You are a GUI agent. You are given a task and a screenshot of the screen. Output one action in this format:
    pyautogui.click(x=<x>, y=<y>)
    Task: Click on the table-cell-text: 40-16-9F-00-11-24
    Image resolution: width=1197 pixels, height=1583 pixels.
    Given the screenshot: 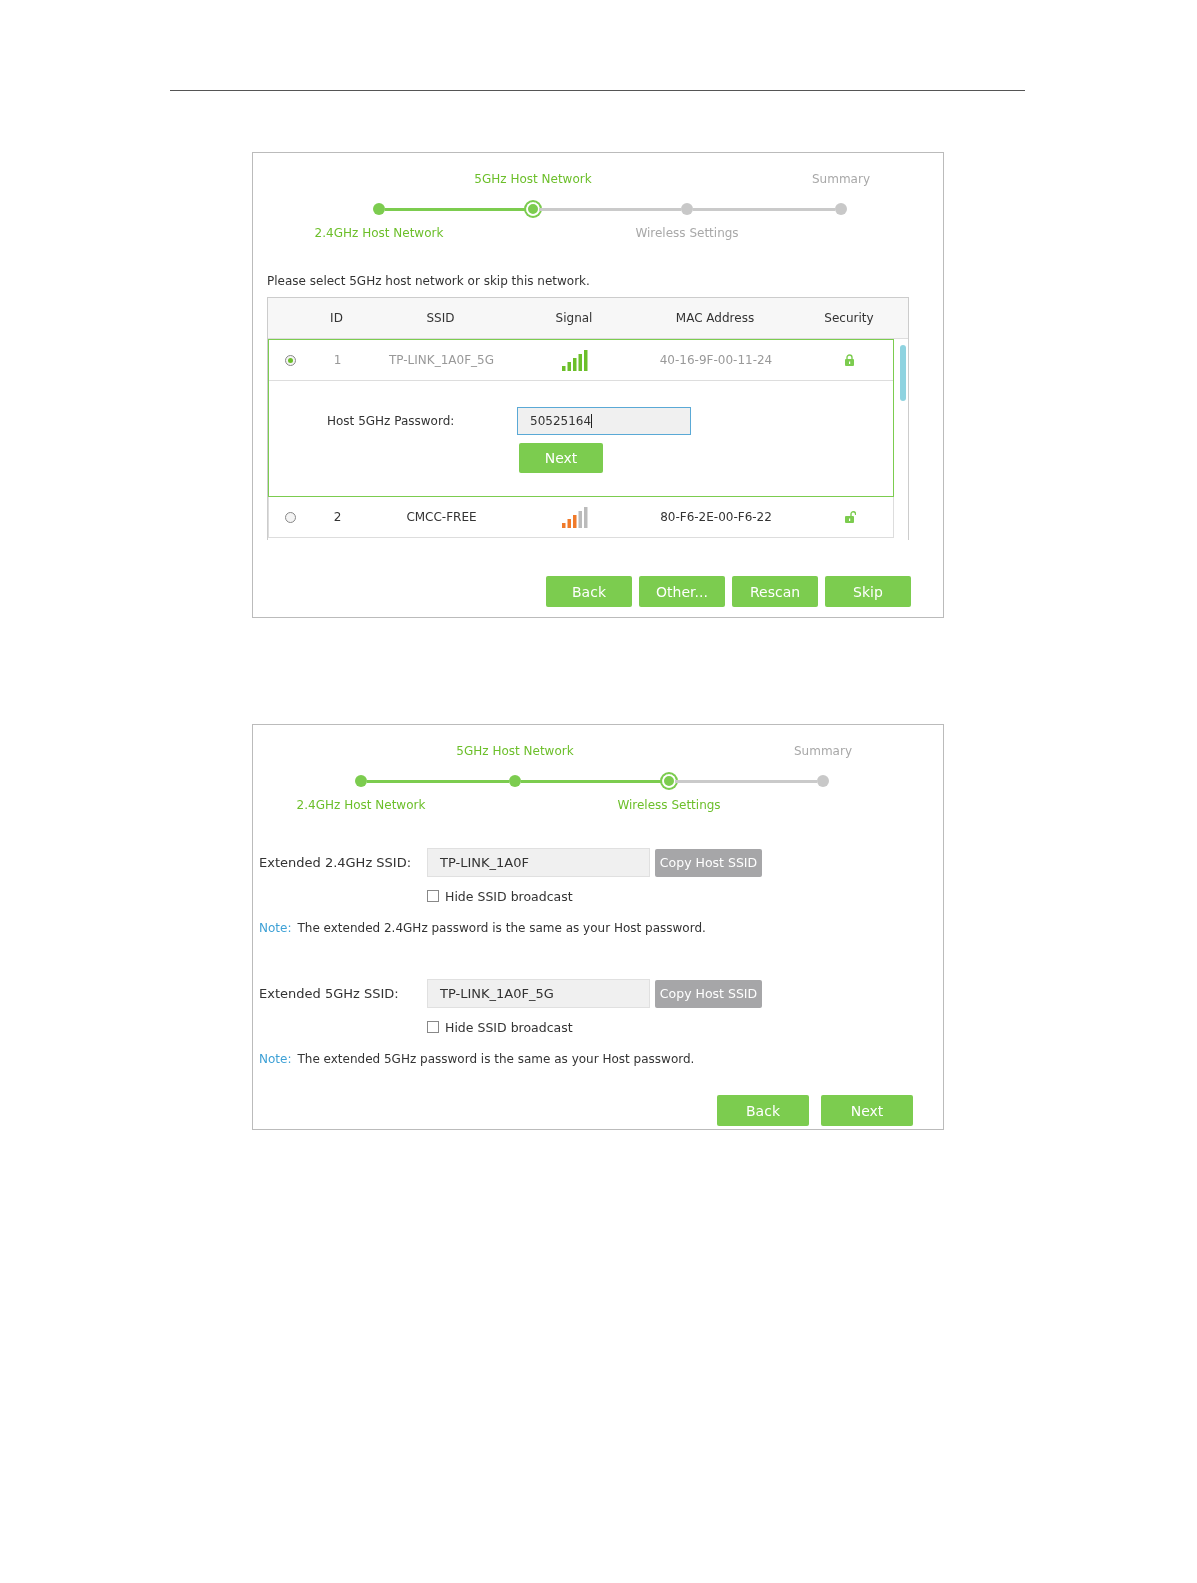 What is the action you would take?
    pyautogui.click(x=716, y=360)
    